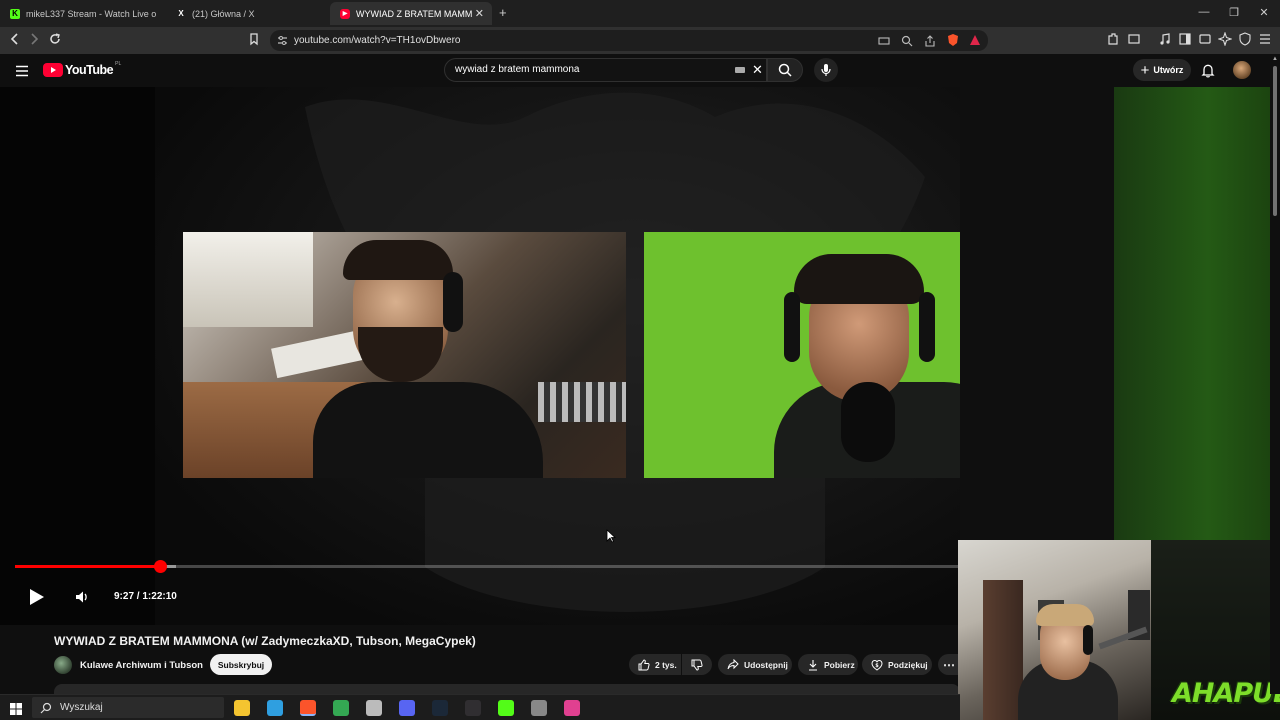 The image size is (1280, 720). I want to click on address-bar-row: youtube.com/watch?v=TH1ovDbwero, so click(640, 40).